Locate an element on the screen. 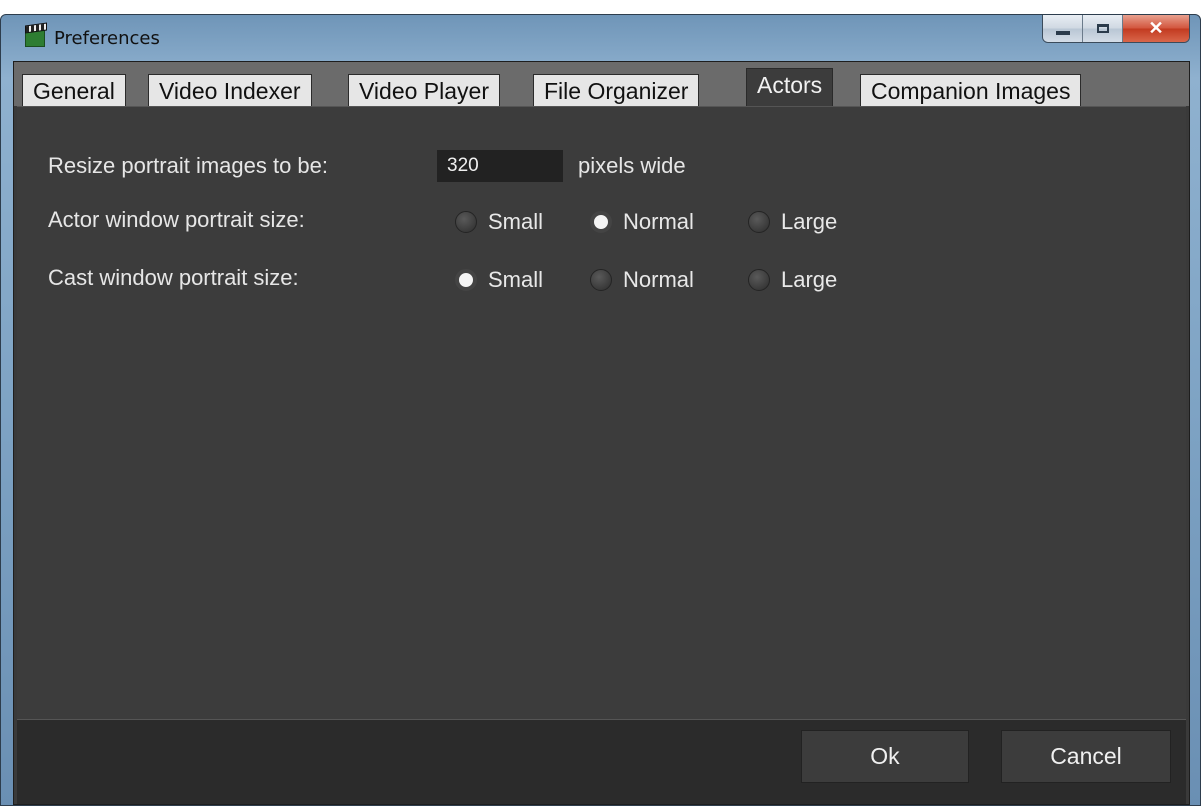 The image size is (1201, 806). actor-size-small-radio: Small is located at coordinates (499, 222).